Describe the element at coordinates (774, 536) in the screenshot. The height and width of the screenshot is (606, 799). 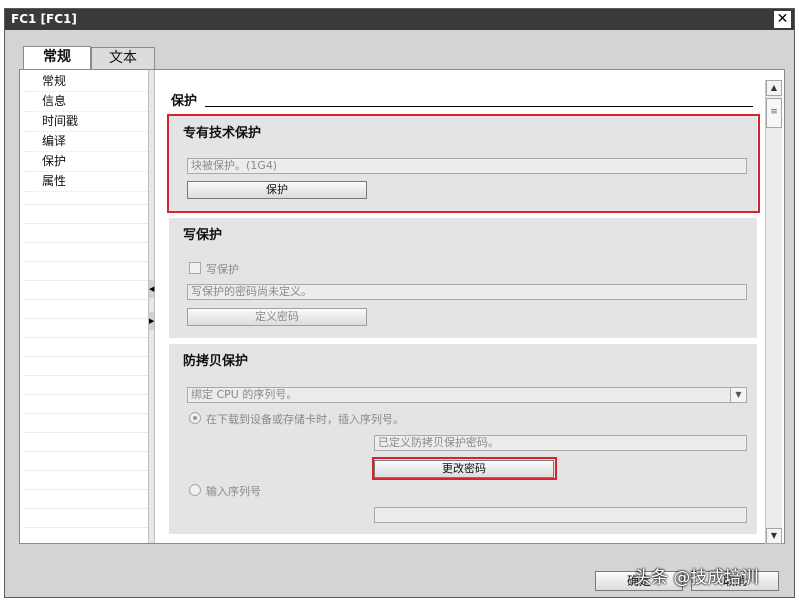
I see `scroll-down-icon: ▼` at that location.